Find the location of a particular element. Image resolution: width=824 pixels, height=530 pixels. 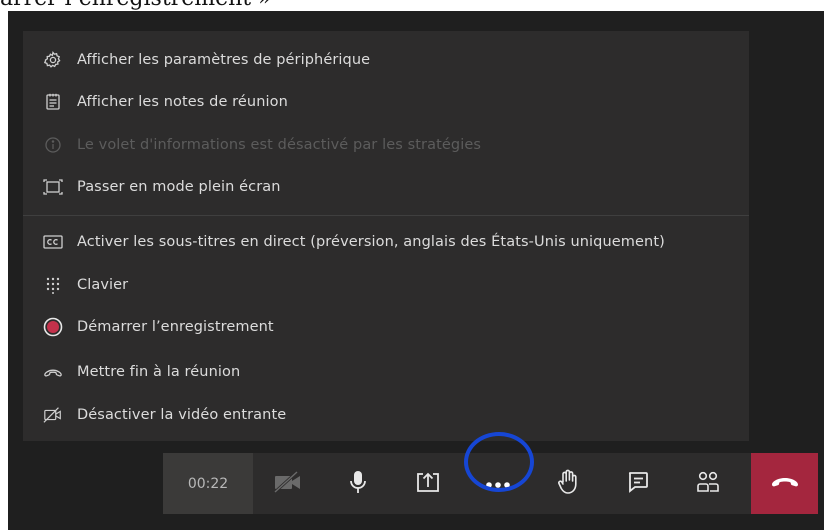

keypad-icon is located at coordinates (53, 285).